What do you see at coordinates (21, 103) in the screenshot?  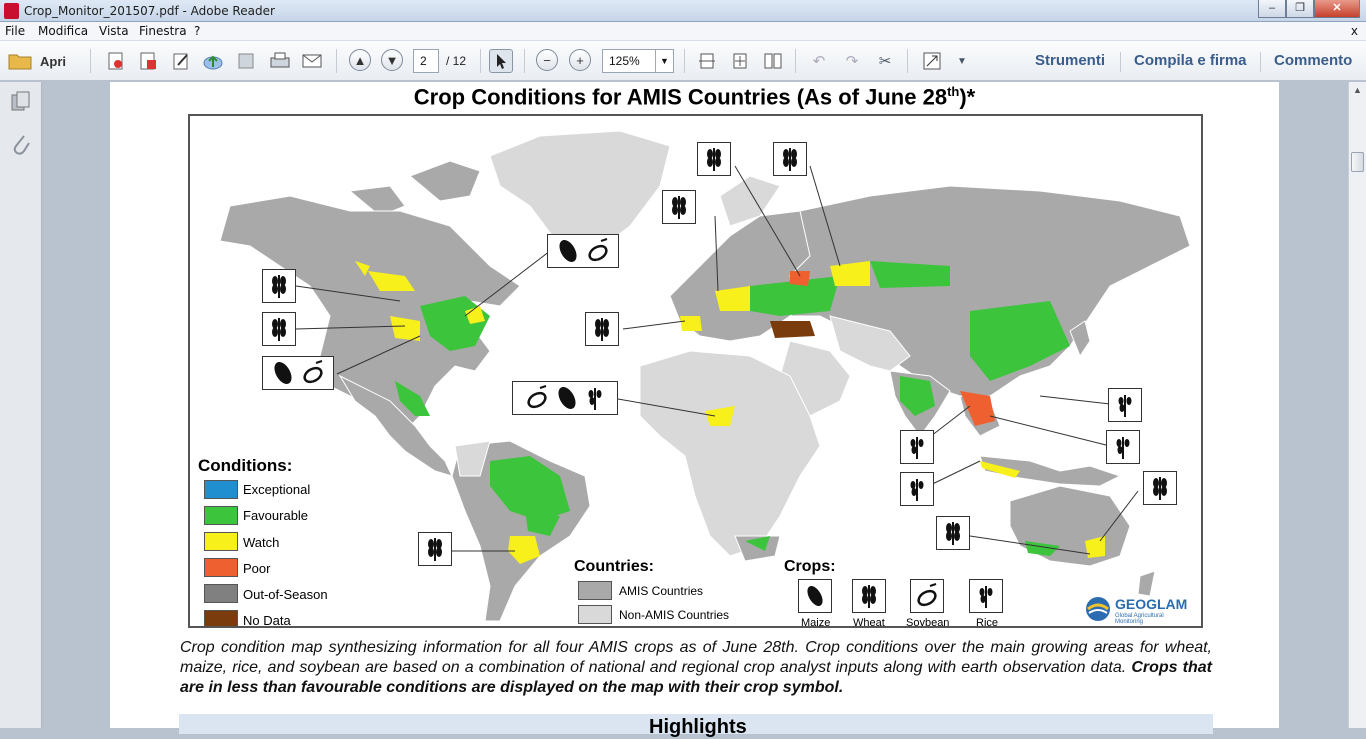 I see `page-thumbnails-icon` at bounding box center [21, 103].